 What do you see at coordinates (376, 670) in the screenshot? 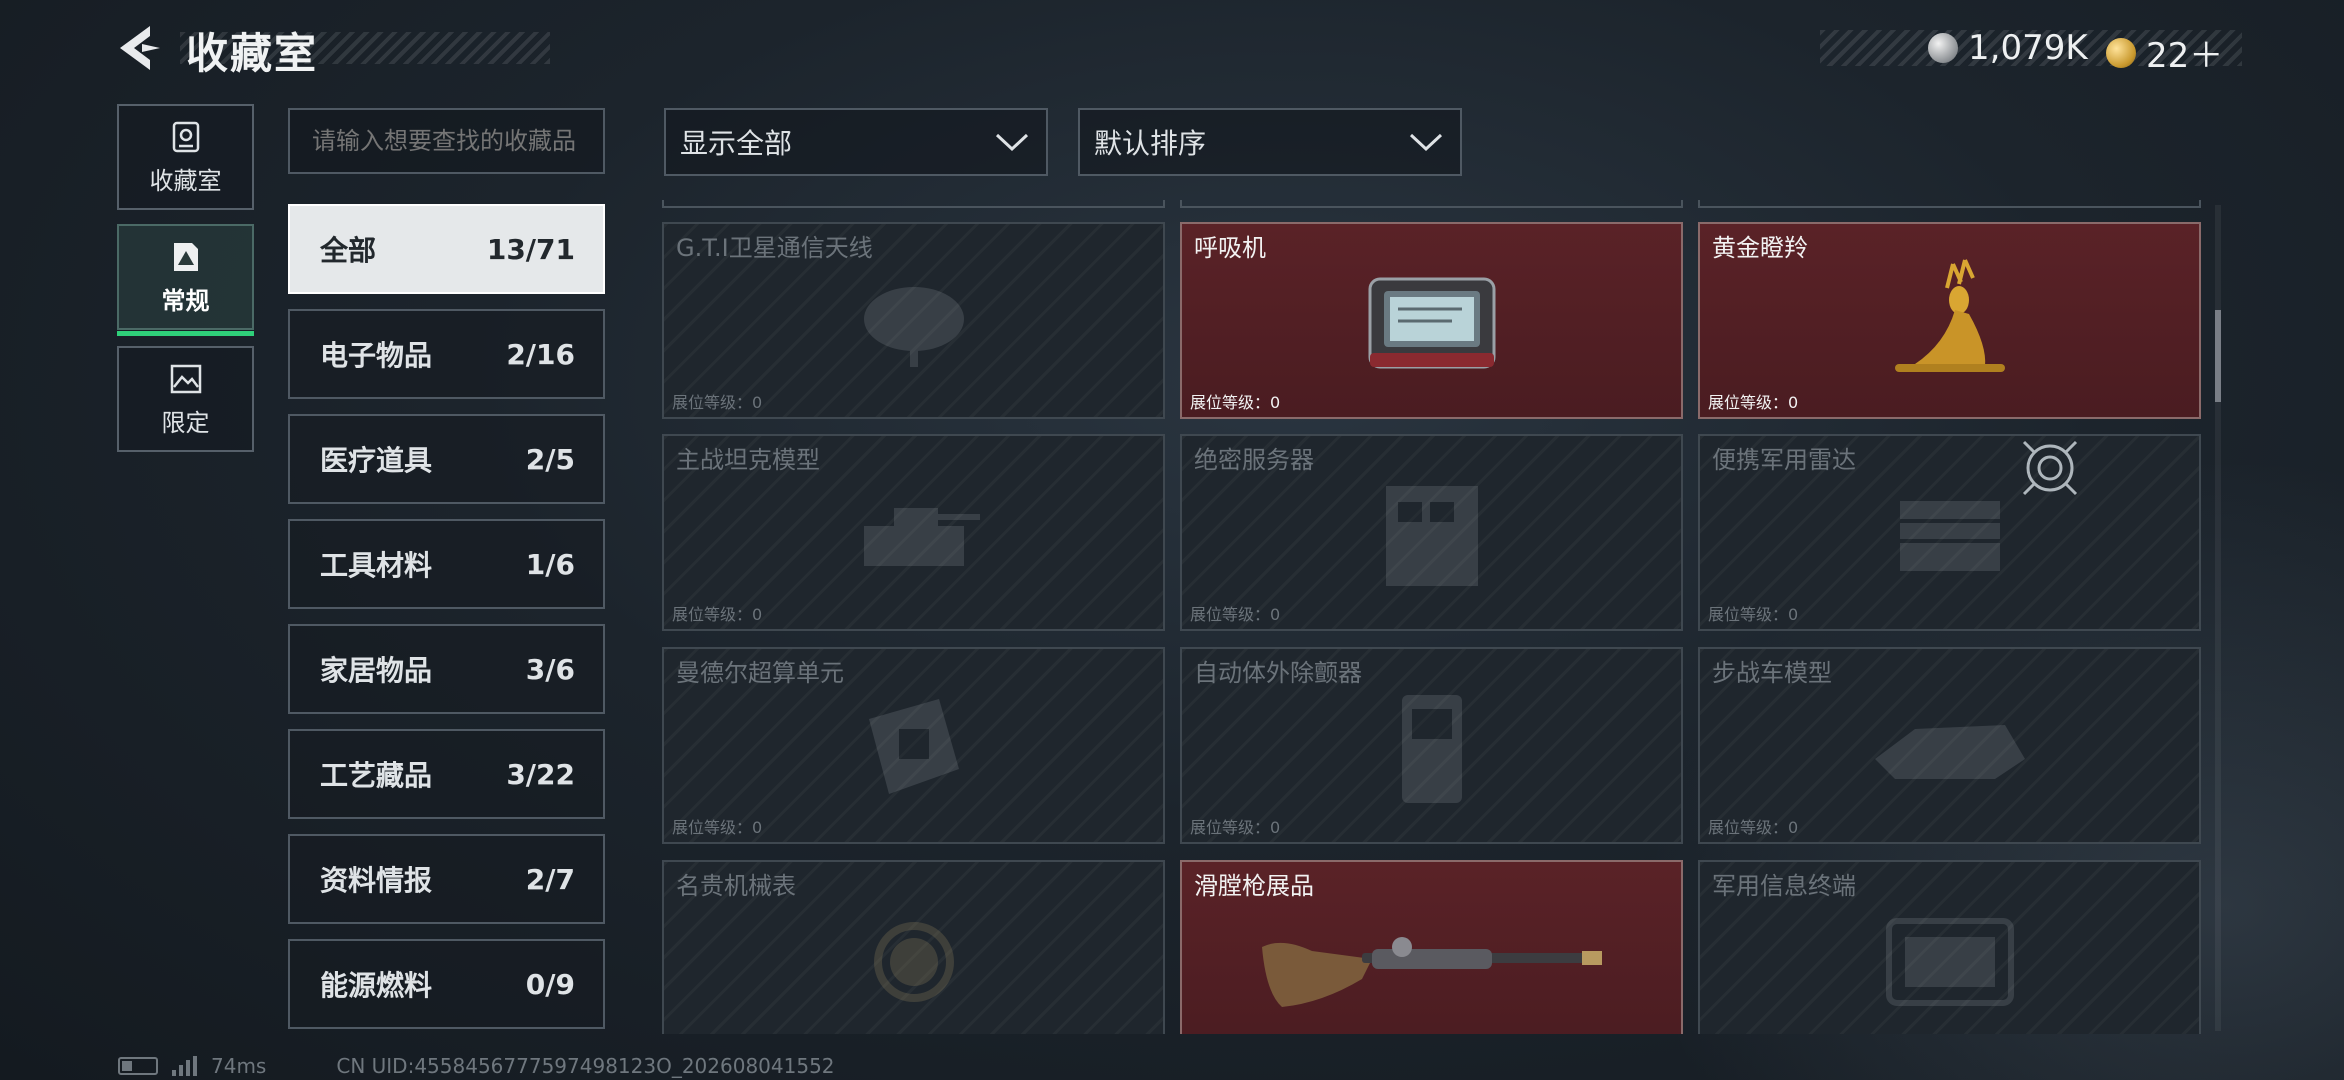
I see `category-name: 家居物品` at bounding box center [376, 670].